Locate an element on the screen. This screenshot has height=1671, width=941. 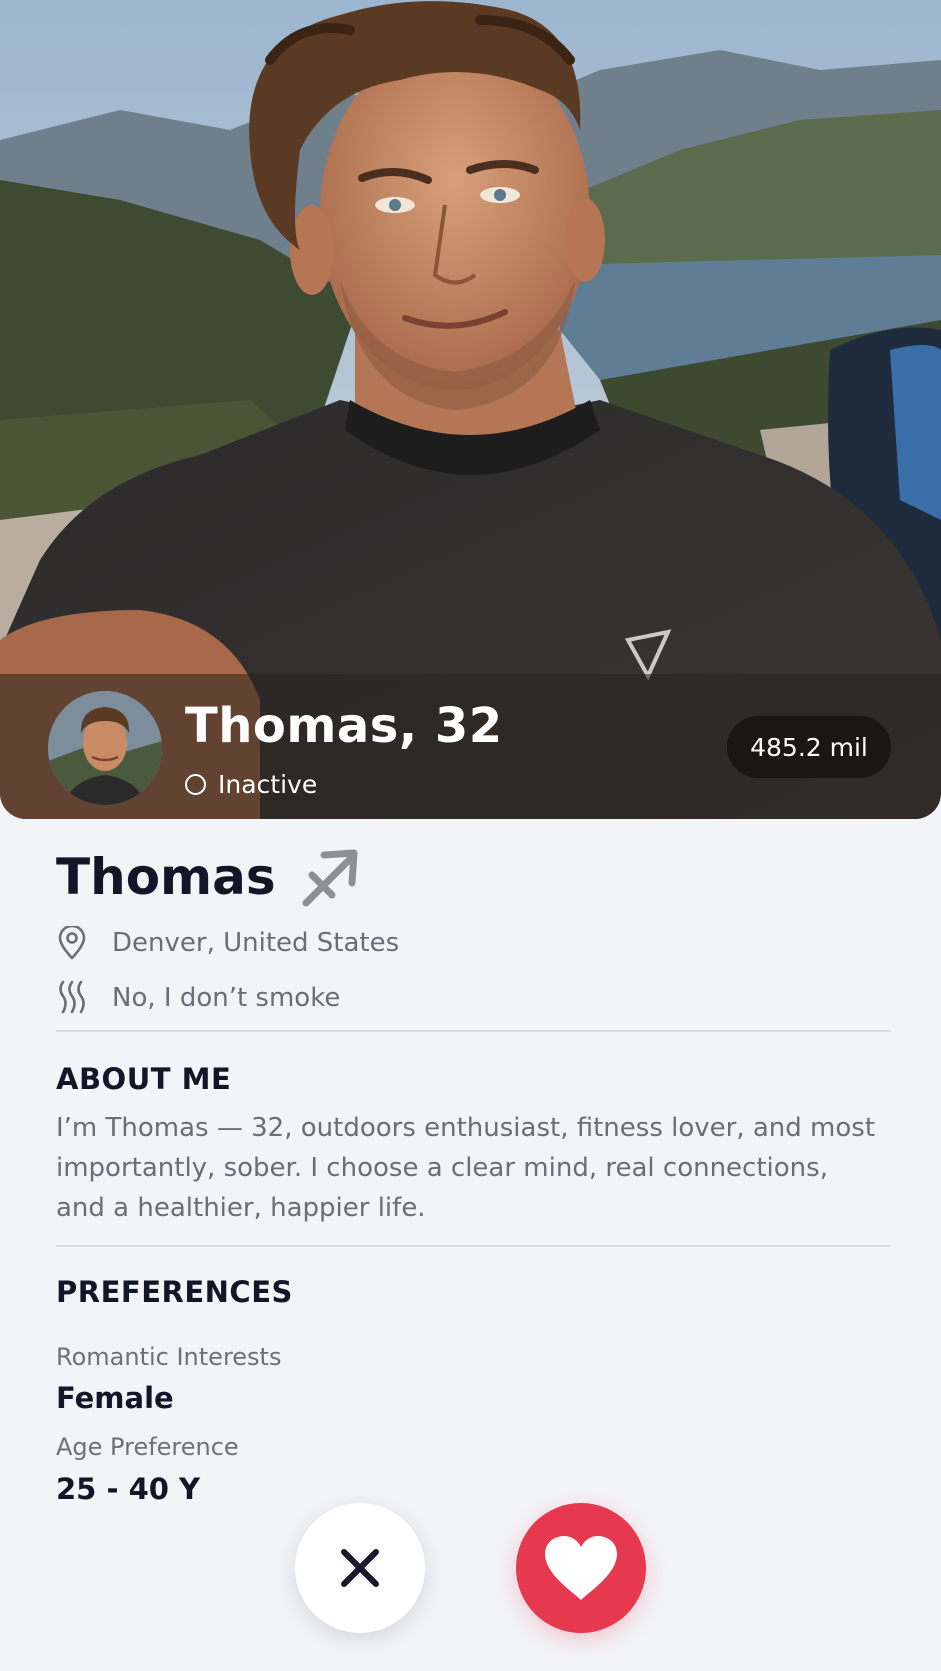
heart-icon is located at coordinates (581, 1568).